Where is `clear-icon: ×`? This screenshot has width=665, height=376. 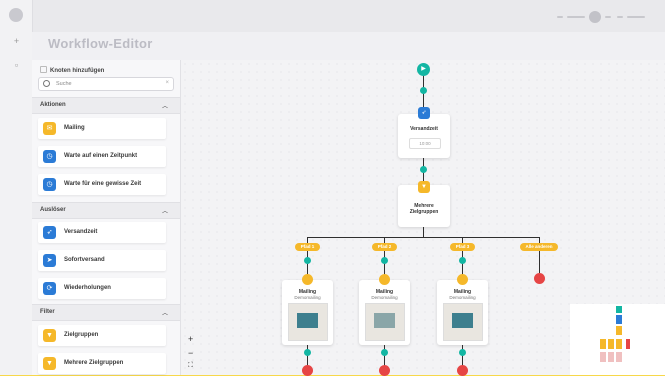
clear-icon: × is located at coordinates (167, 83).